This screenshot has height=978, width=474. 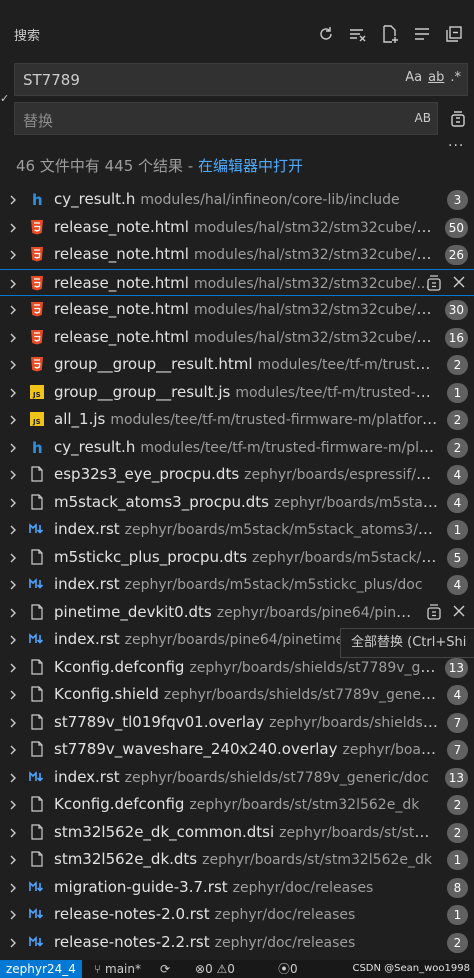 I want to click on file-name: st7789v_tl019fqv01.overlay, so click(x=159, y=721).